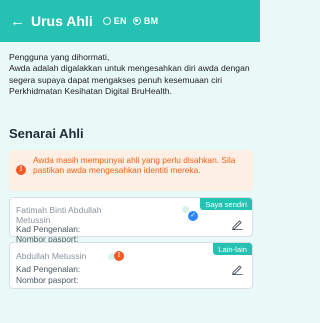 This screenshot has height=323, width=320. Describe the element at coordinates (17, 21) in the screenshot. I see `back-arrow-icon: ←` at that location.